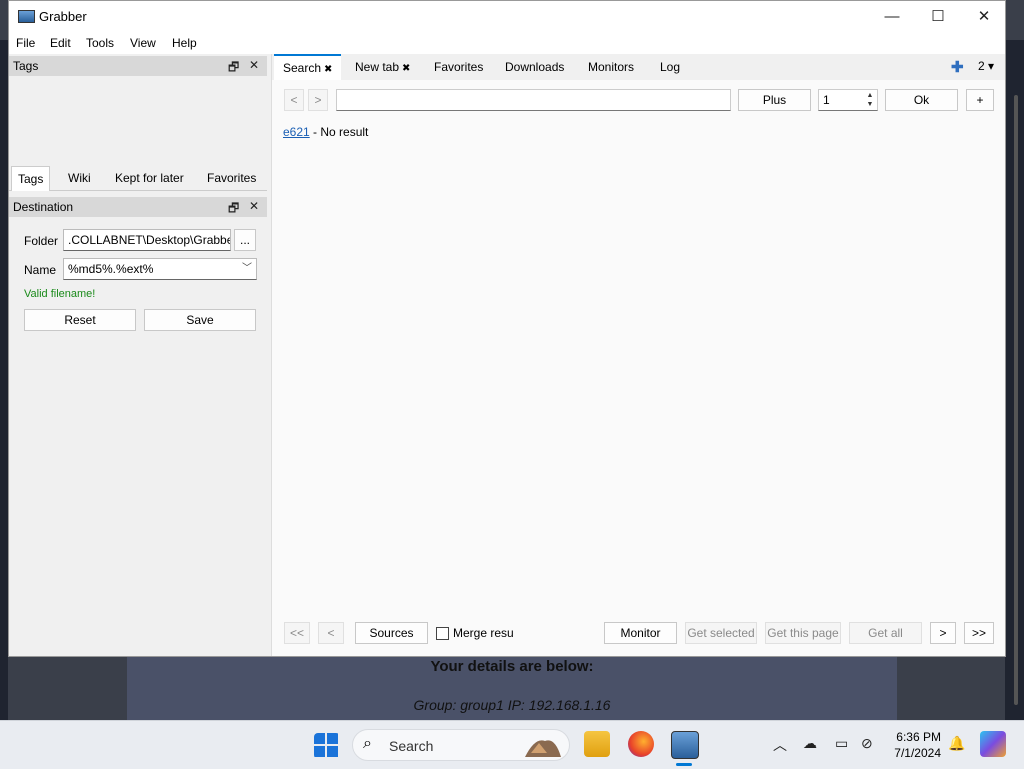 The height and width of the screenshot is (769, 1024). What do you see at coordinates (870, 100) in the screenshot?
I see `spin-arrows-icon: ▲ ▼` at bounding box center [870, 100].